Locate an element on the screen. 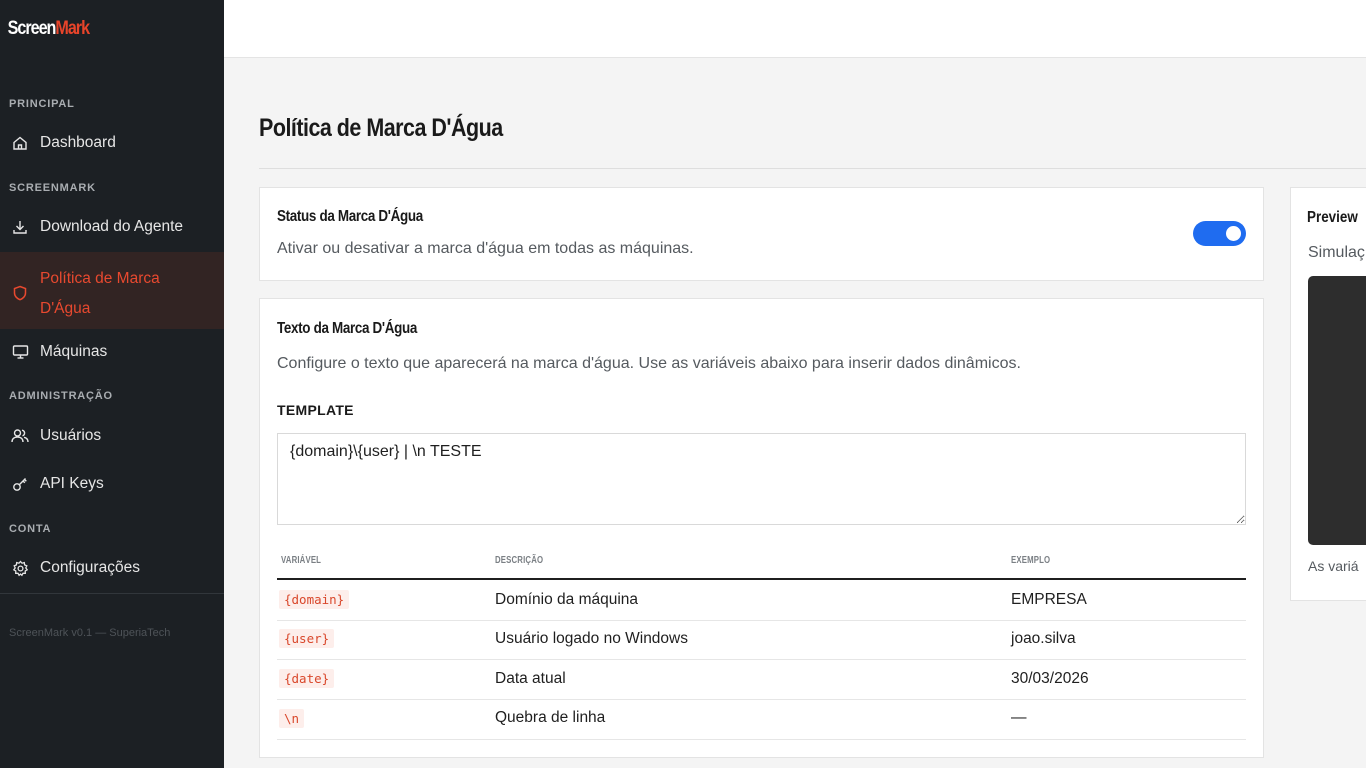 The width and height of the screenshot is (1366, 768). table-header-divider is located at coordinates (761, 579).